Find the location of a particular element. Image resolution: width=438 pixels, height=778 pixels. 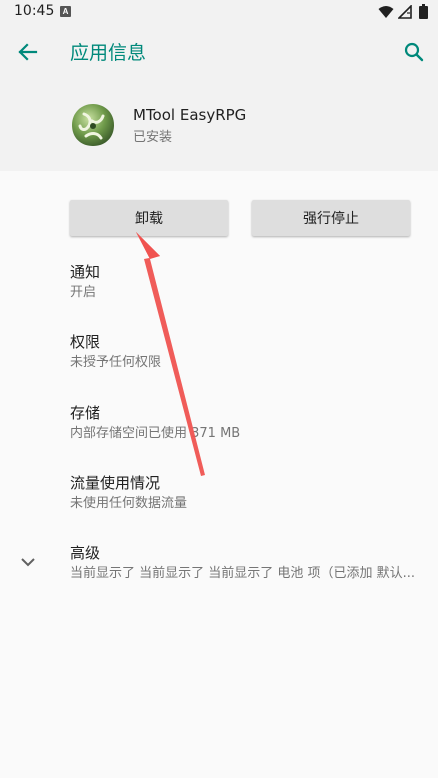

item-title: 流量使用情况 is located at coordinates (115, 483).